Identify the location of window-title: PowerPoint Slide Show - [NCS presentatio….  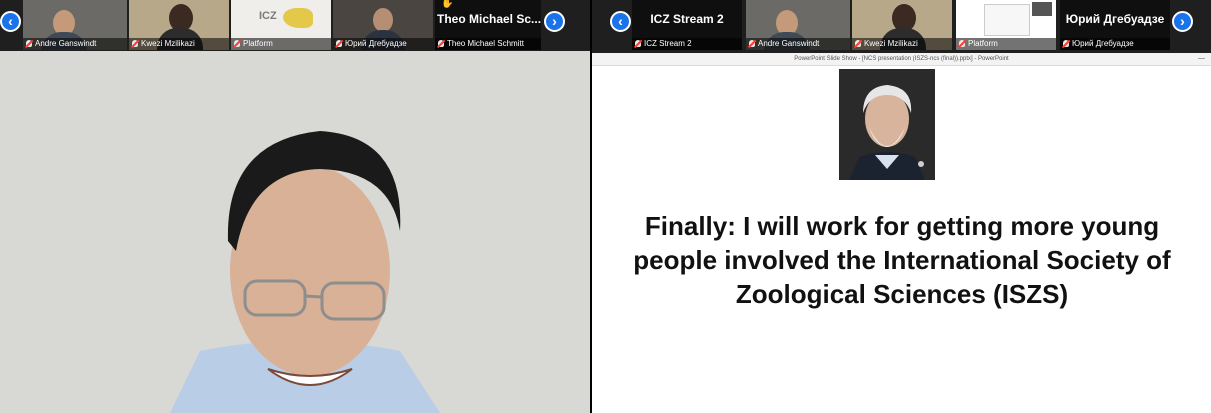
(901, 59).